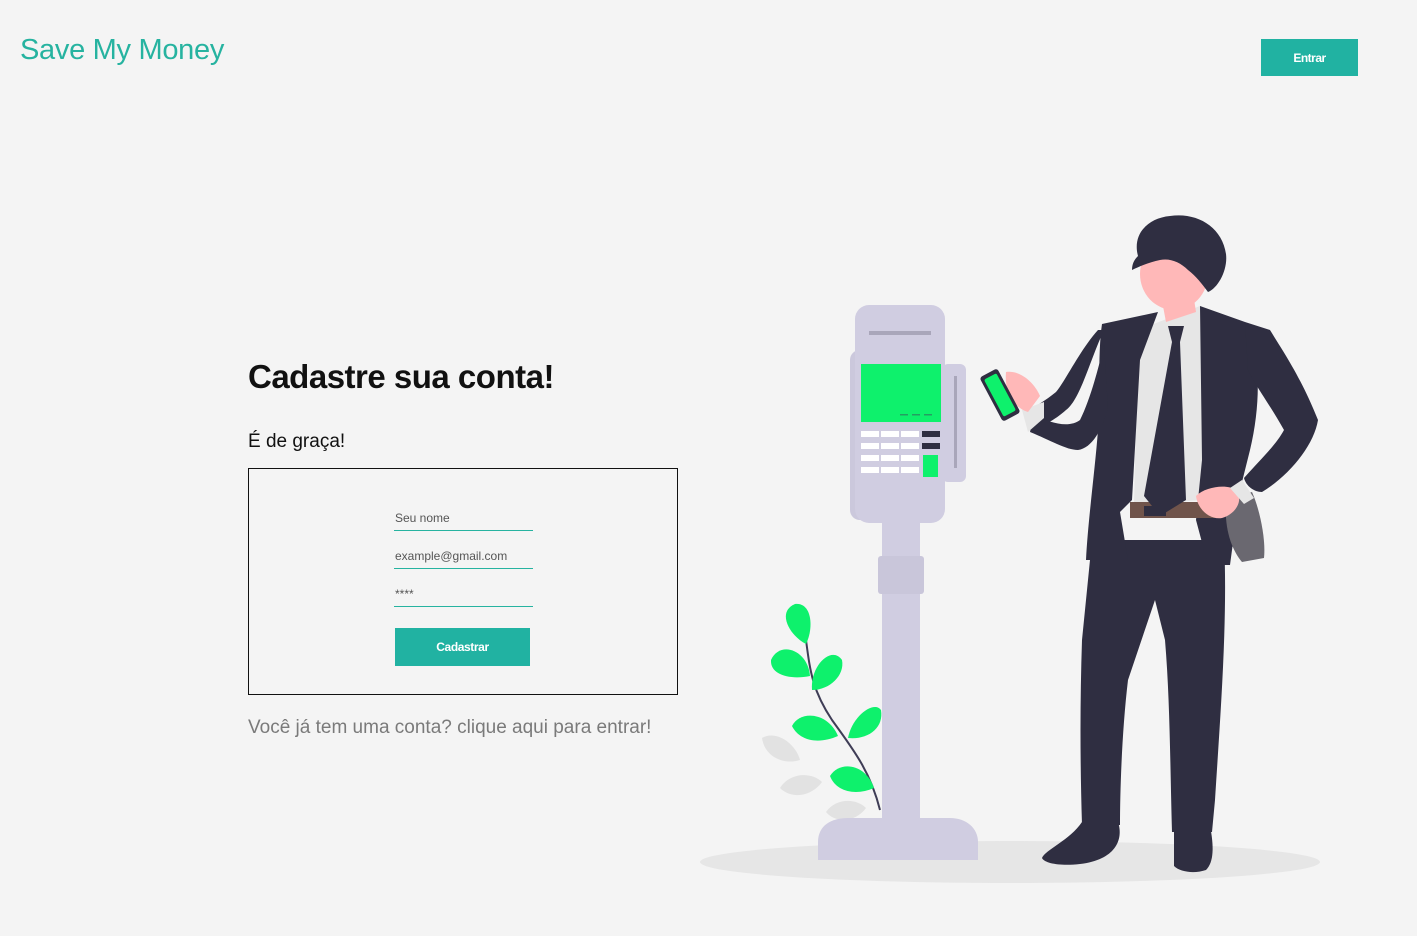 This screenshot has width=1417, height=936. Describe the element at coordinates (297, 441) in the screenshot. I see `page-subtitle: É de graça!` at that location.